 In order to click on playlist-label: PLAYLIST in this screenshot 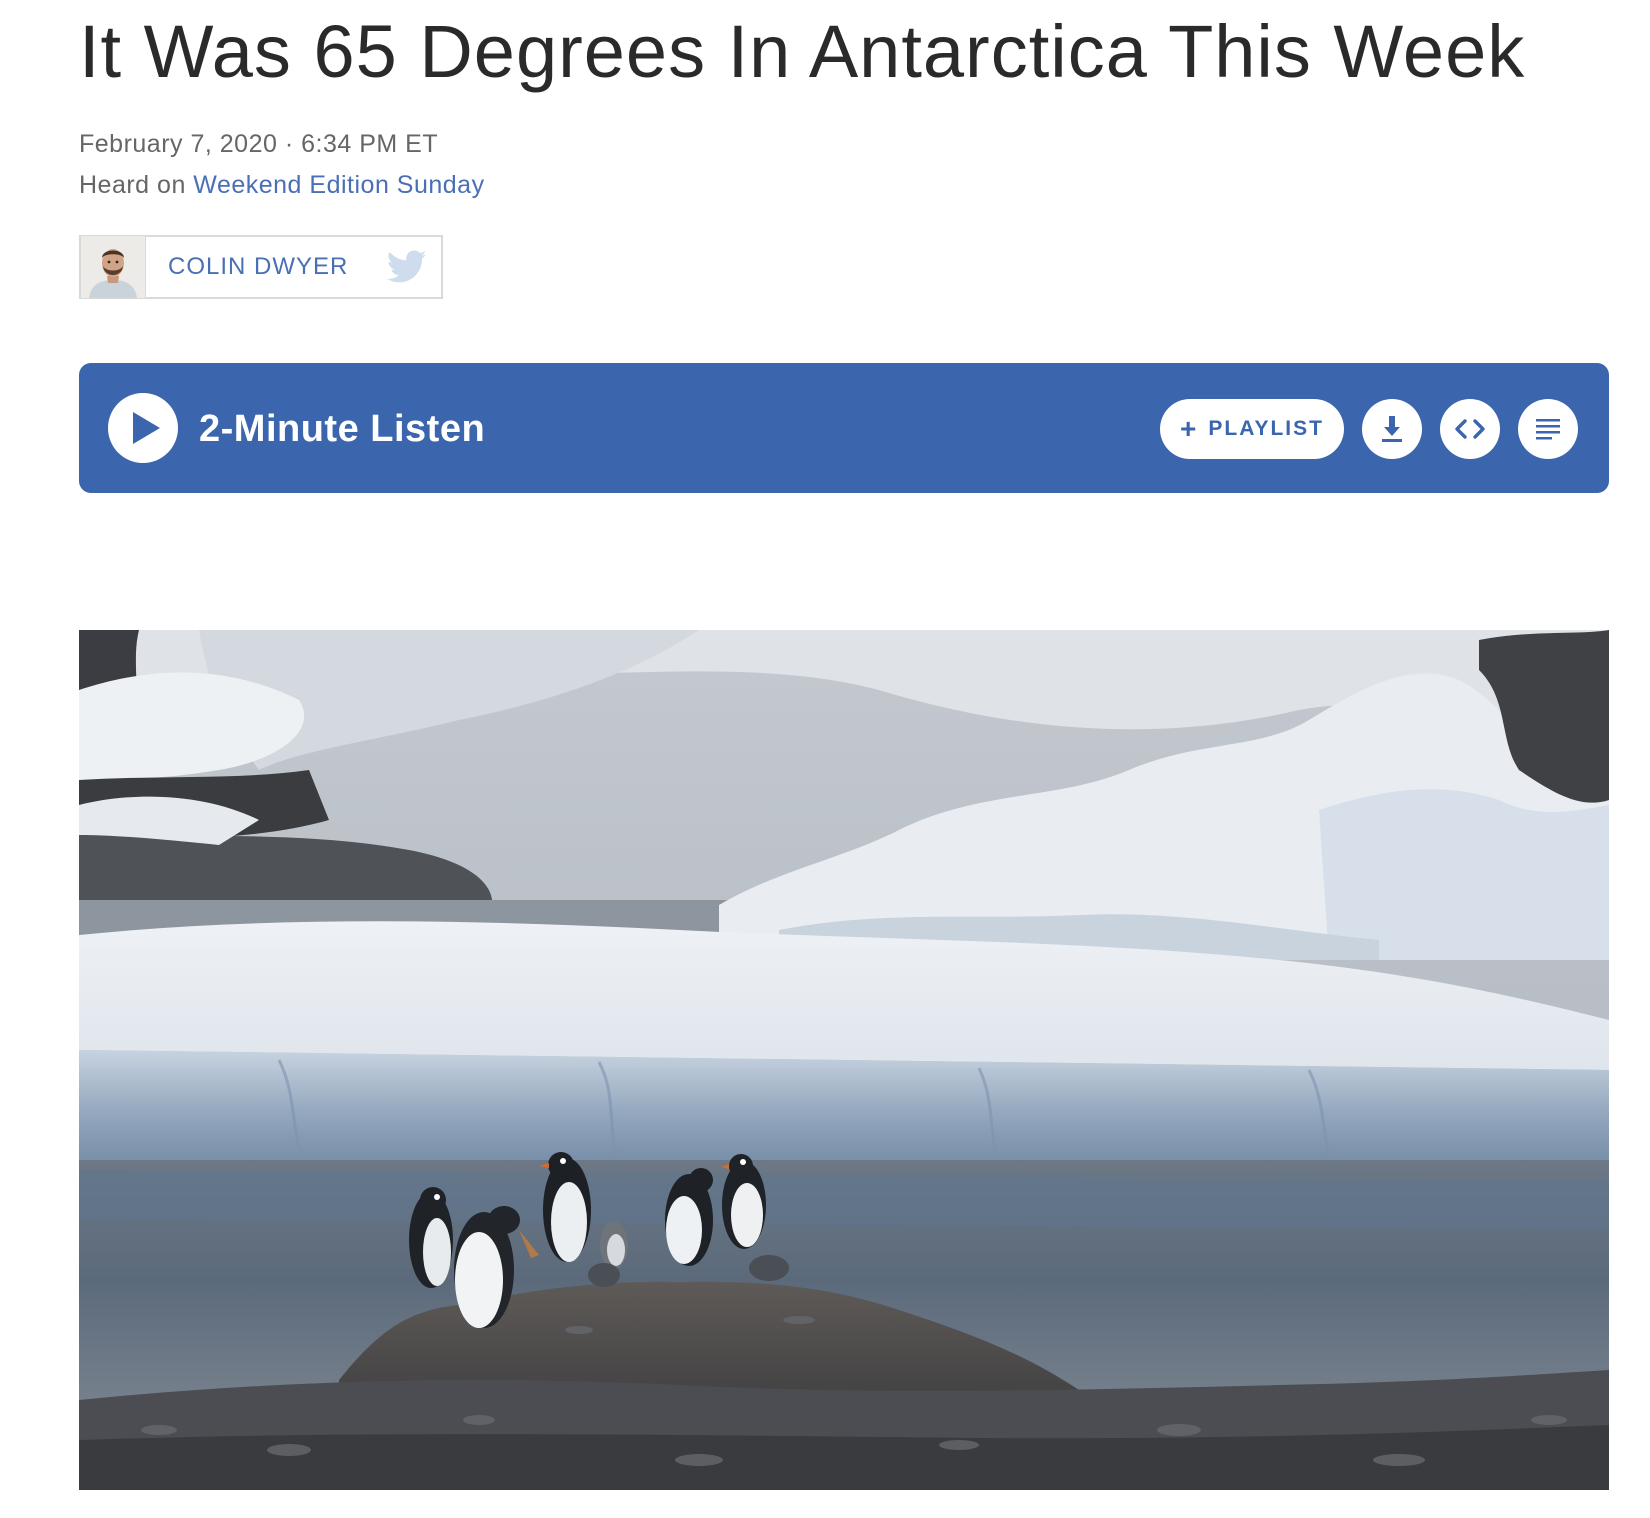, I will do `click(1266, 428)`.